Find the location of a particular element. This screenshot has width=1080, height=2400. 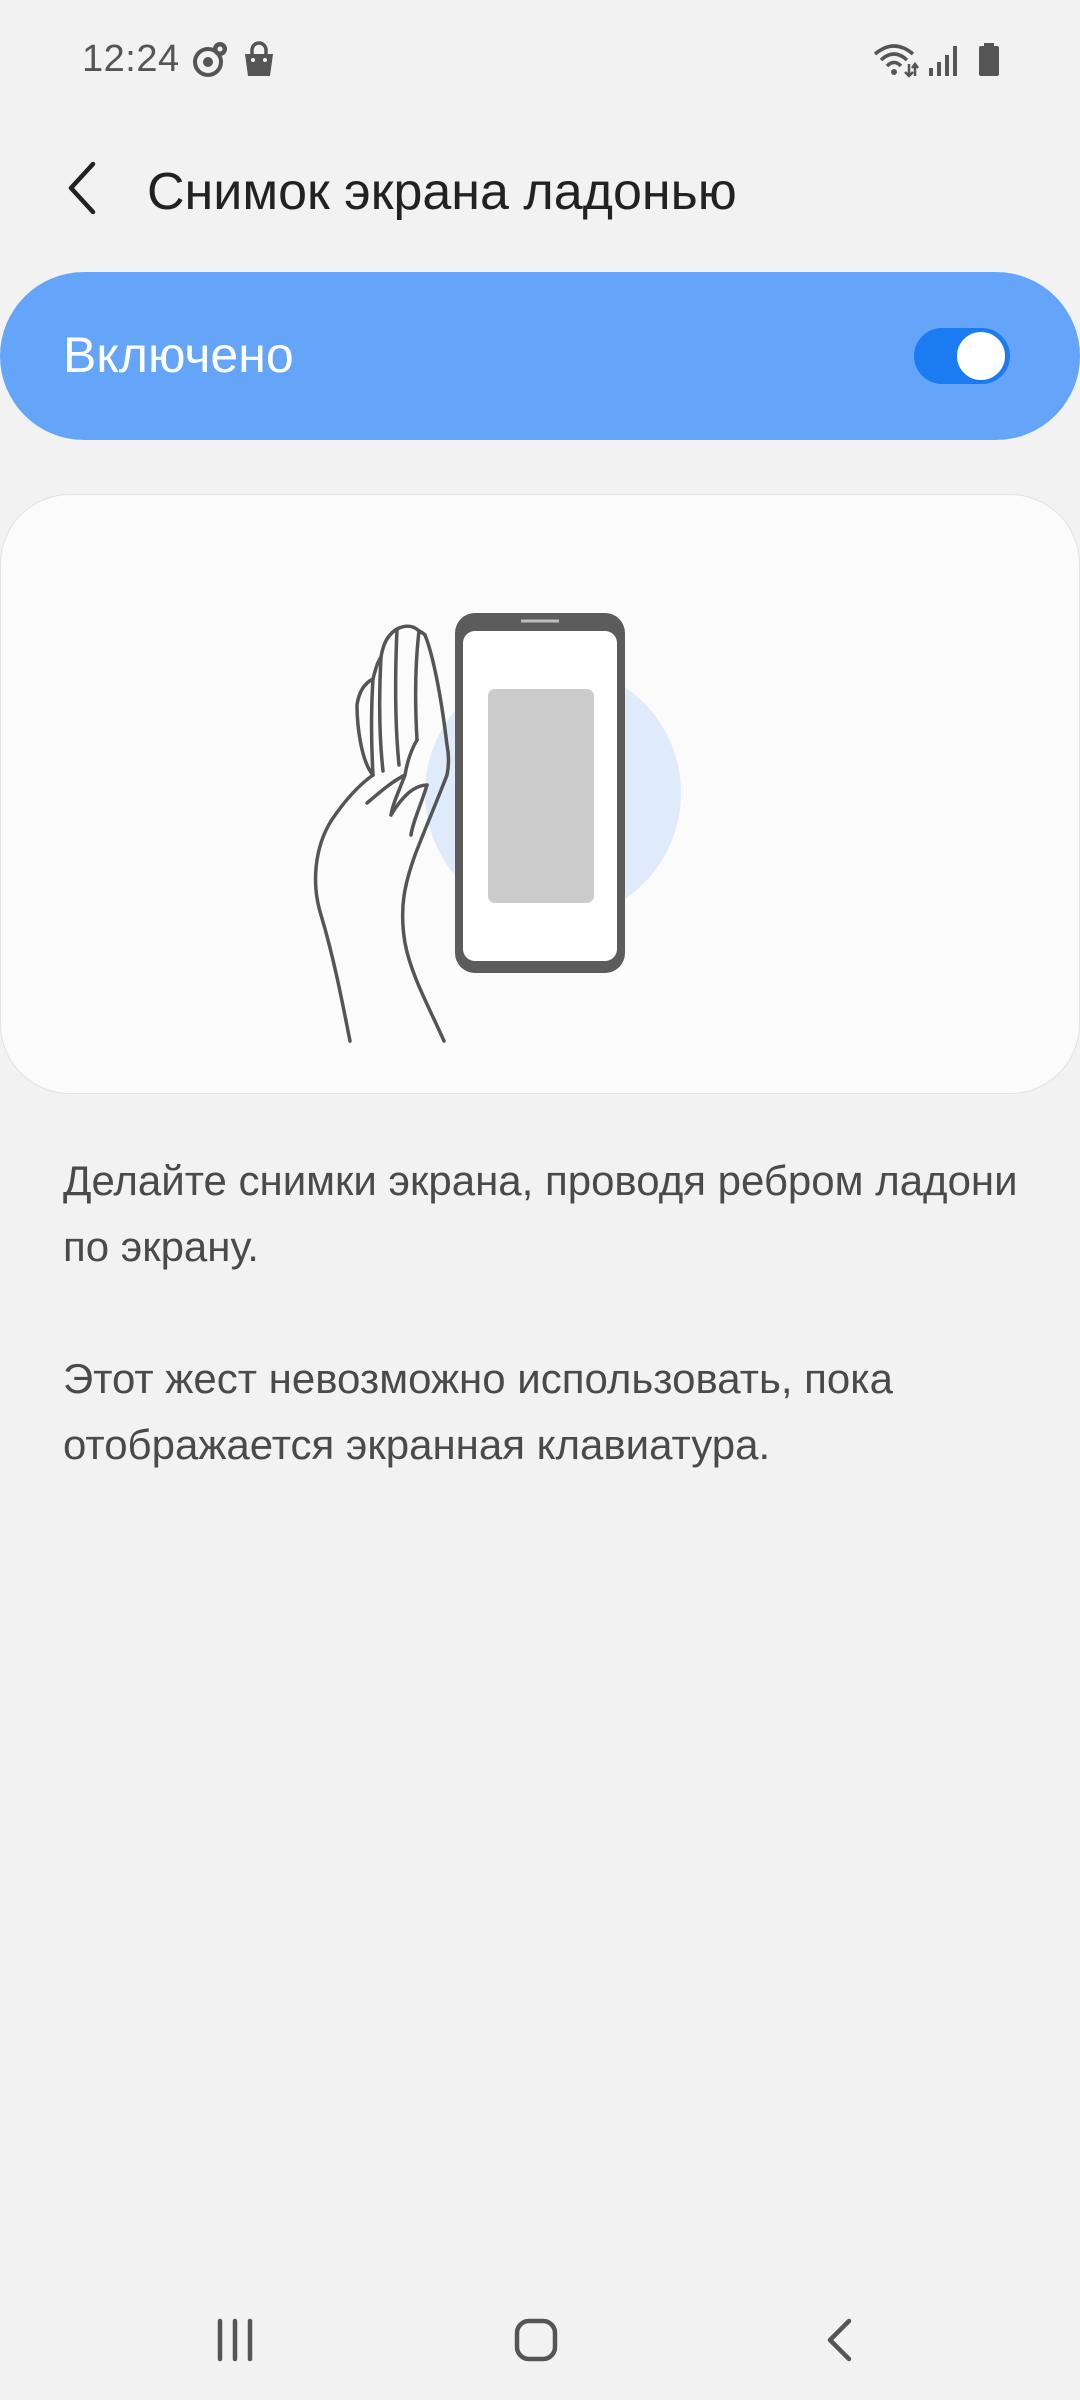

shopping-bag-icon is located at coordinates (259, 60).